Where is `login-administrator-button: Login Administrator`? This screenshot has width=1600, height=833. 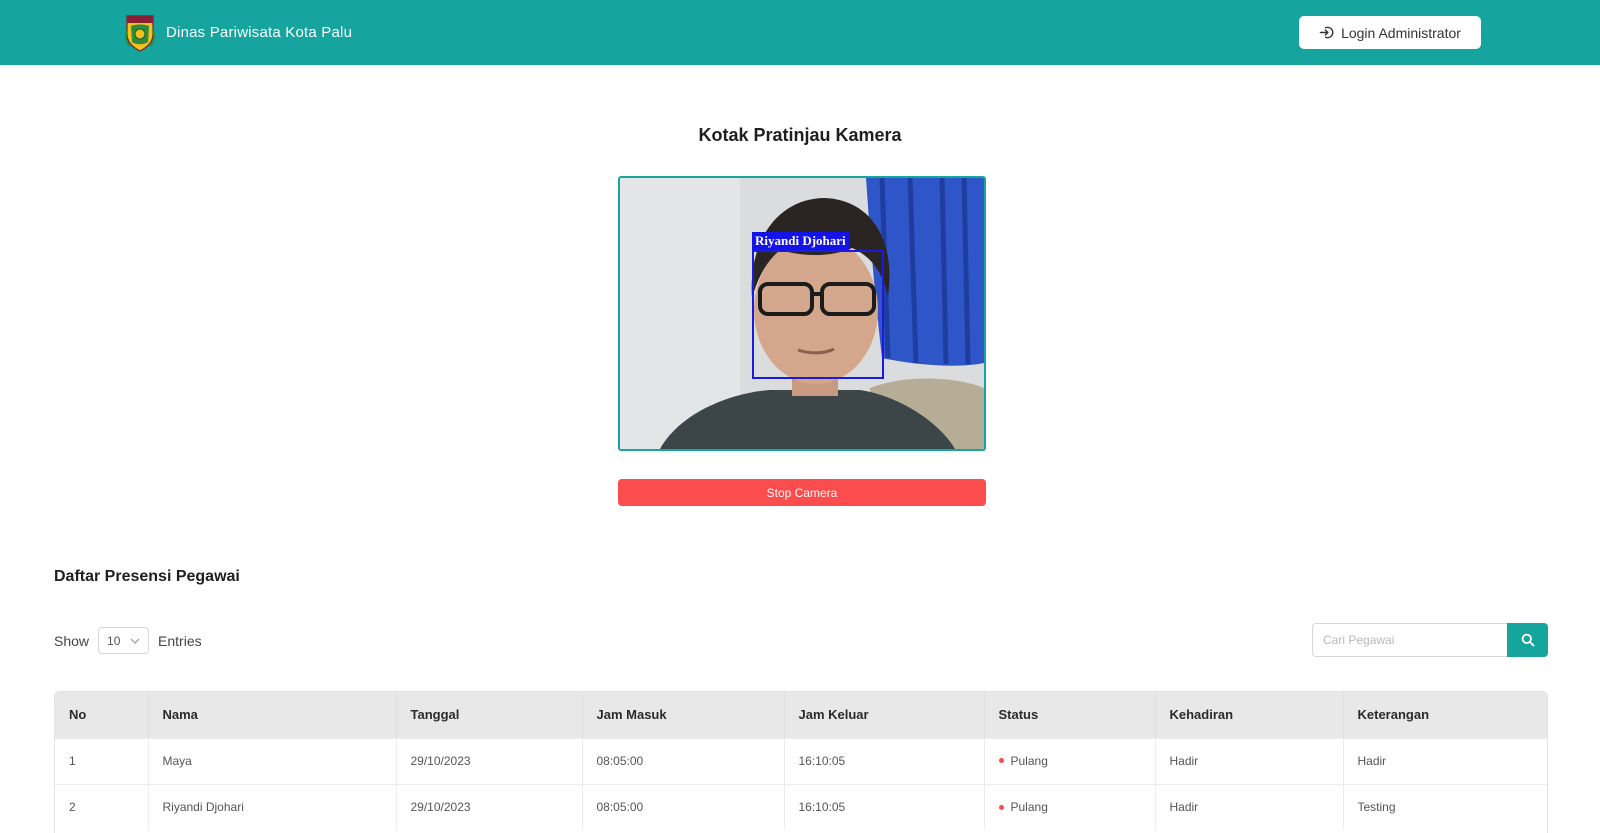 login-administrator-button: Login Administrator is located at coordinates (1390, 32).